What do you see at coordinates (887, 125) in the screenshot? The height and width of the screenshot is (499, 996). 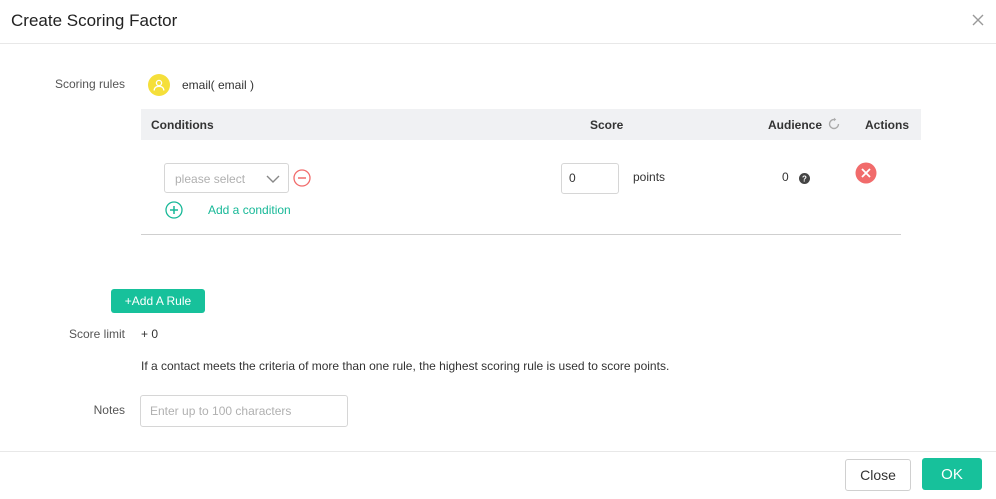 I see `header-actions: Actions` at bounding box center [887, 125].